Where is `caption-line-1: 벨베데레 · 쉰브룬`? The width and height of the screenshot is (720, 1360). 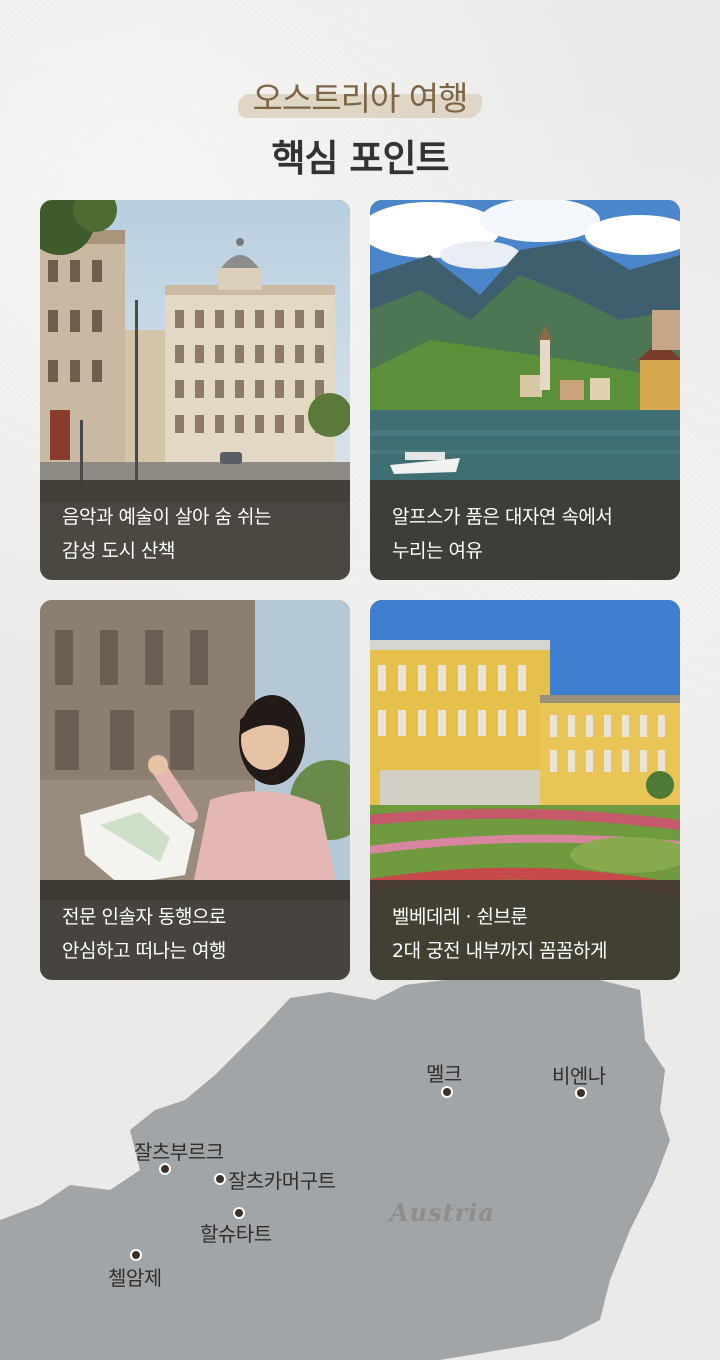 caption-line-1: 벨베데레 · 쉰브룬 is located at coordinates (460, 917).